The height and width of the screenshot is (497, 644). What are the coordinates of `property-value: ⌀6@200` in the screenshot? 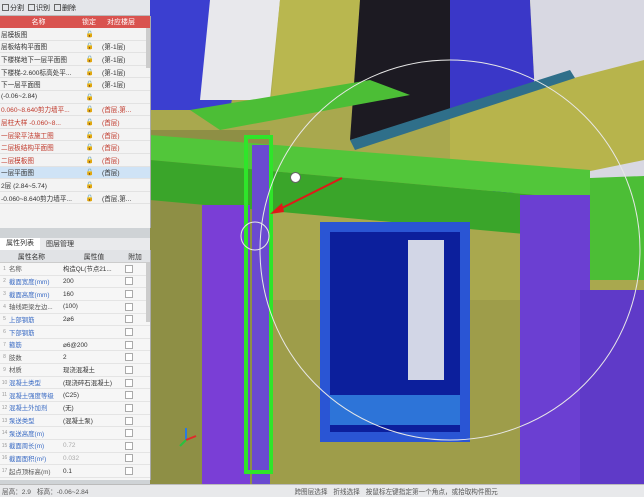 It's located at (94, 345).